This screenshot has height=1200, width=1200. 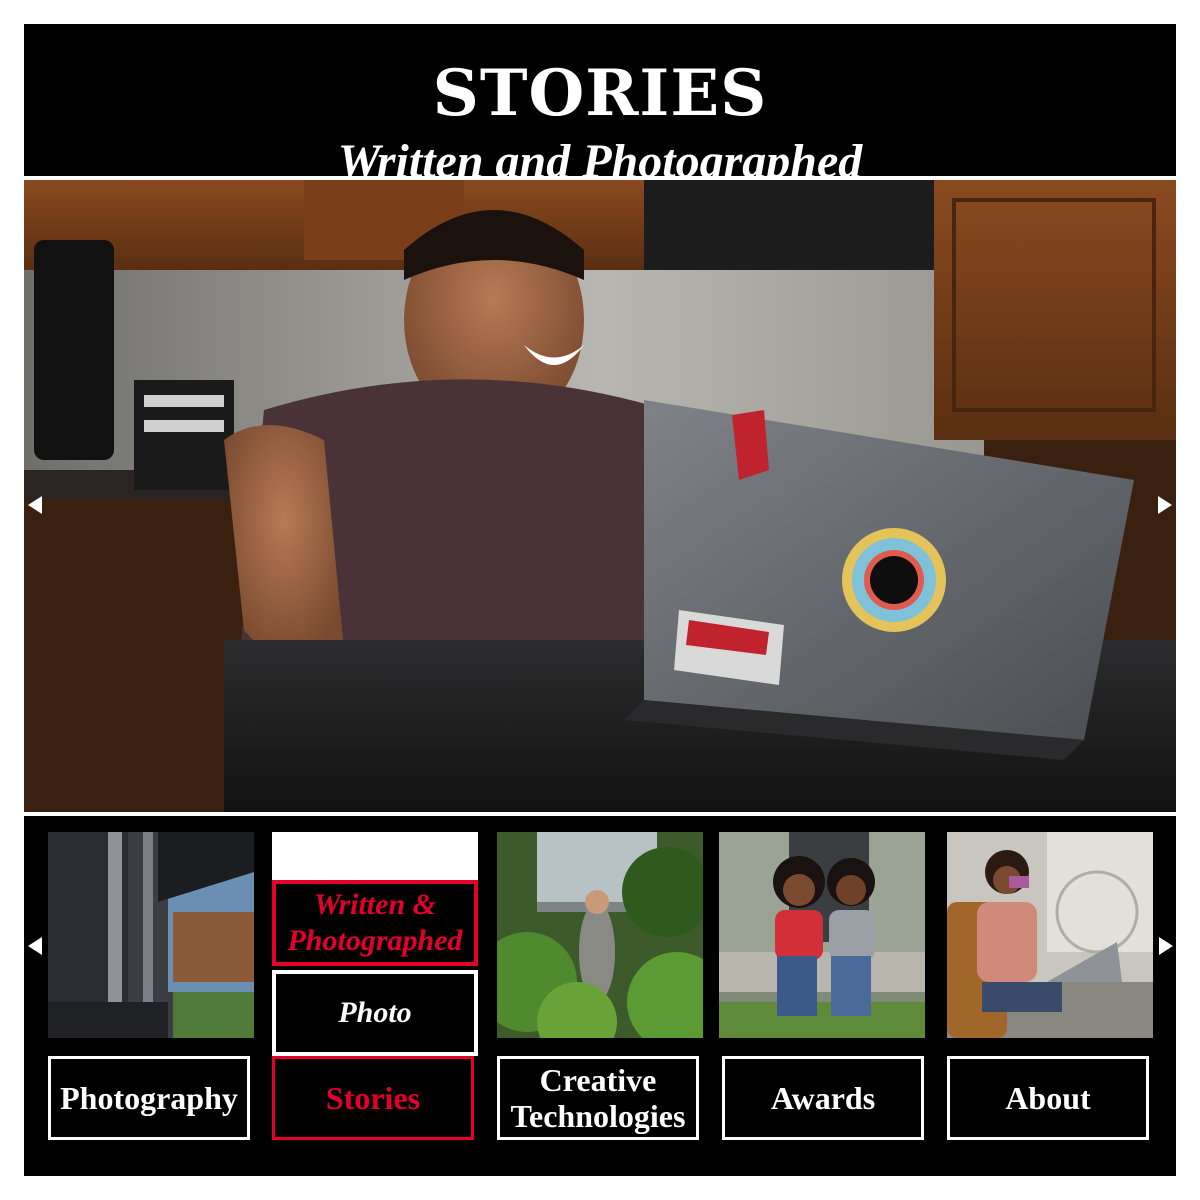 What do you see at coordinates (600, 93) in the screenshot?
I see `page-title: STORIES` at bounding box center [600, 93].